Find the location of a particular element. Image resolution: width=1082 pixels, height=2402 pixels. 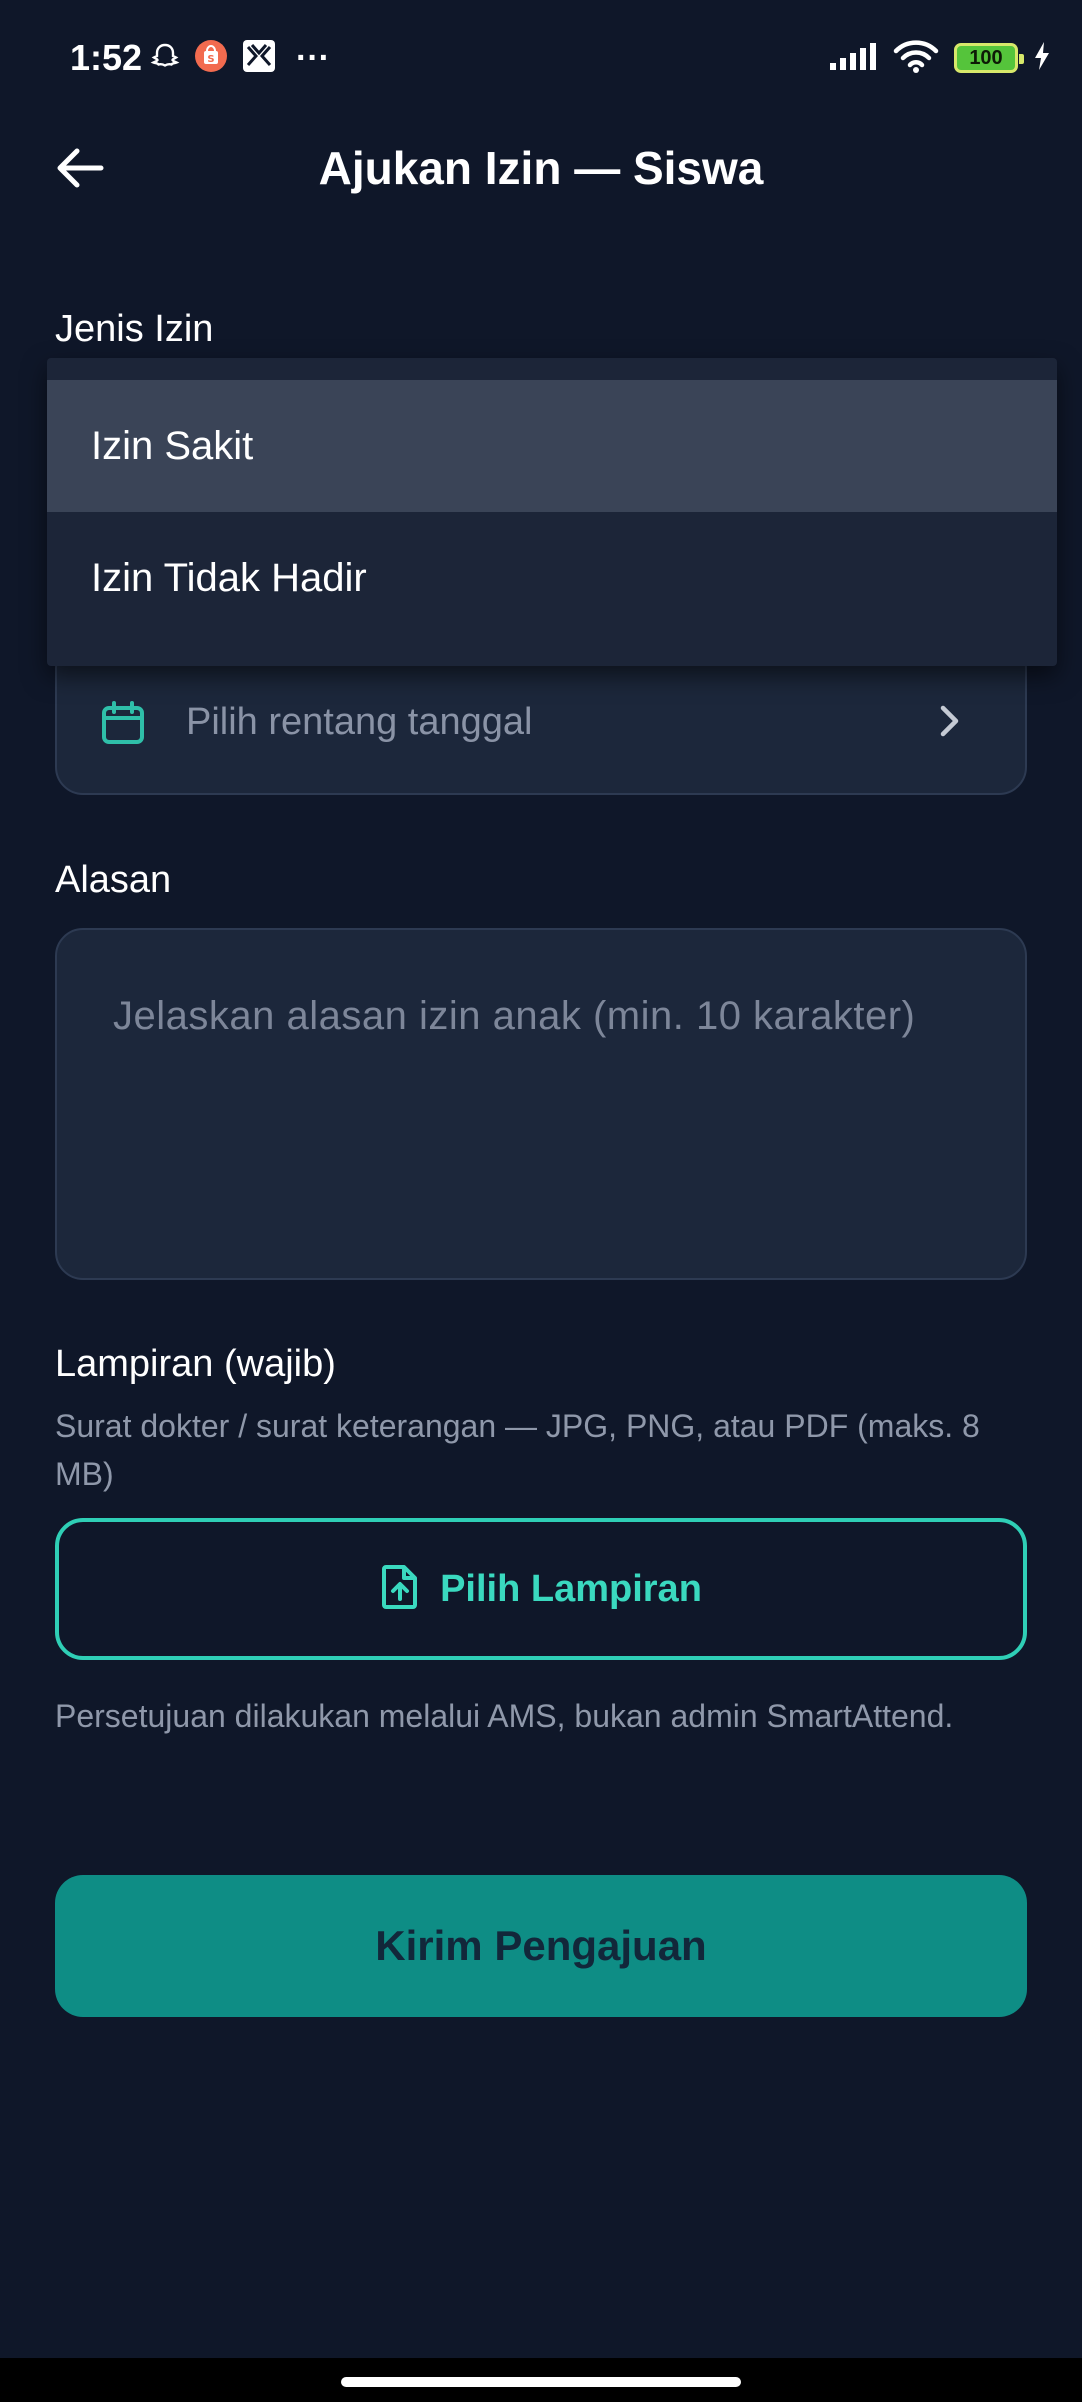

file-upload-icon is located at coordinates (400, 1589).